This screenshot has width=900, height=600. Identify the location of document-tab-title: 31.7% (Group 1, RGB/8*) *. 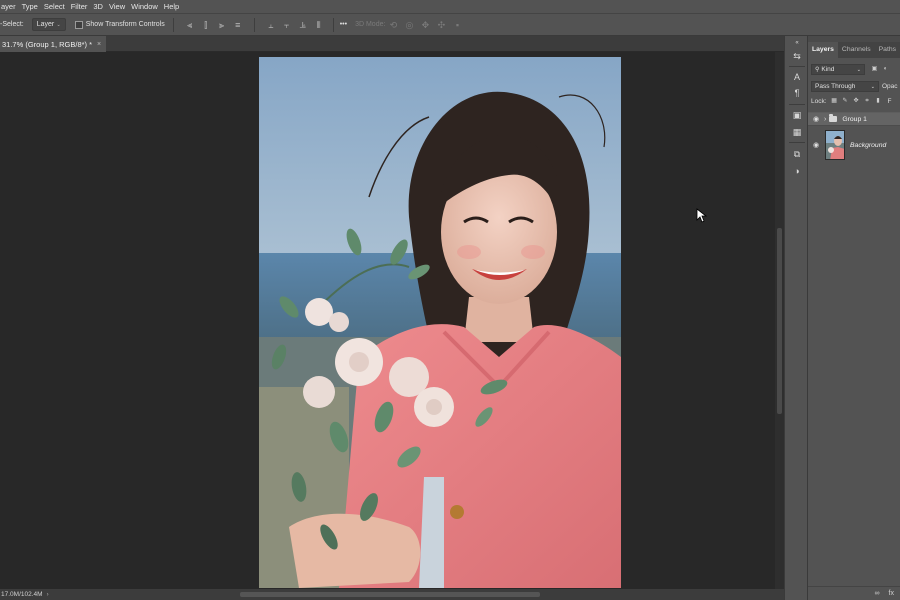
(47, 44).